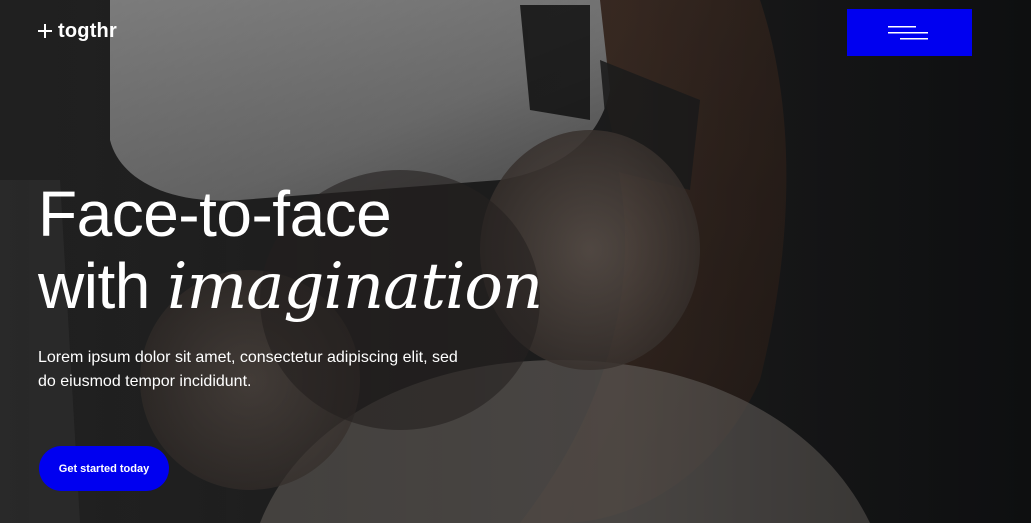 Image resolution: width=1031 pixels, height=523 pixels. I want to click on menu-button, so click(909, 32).